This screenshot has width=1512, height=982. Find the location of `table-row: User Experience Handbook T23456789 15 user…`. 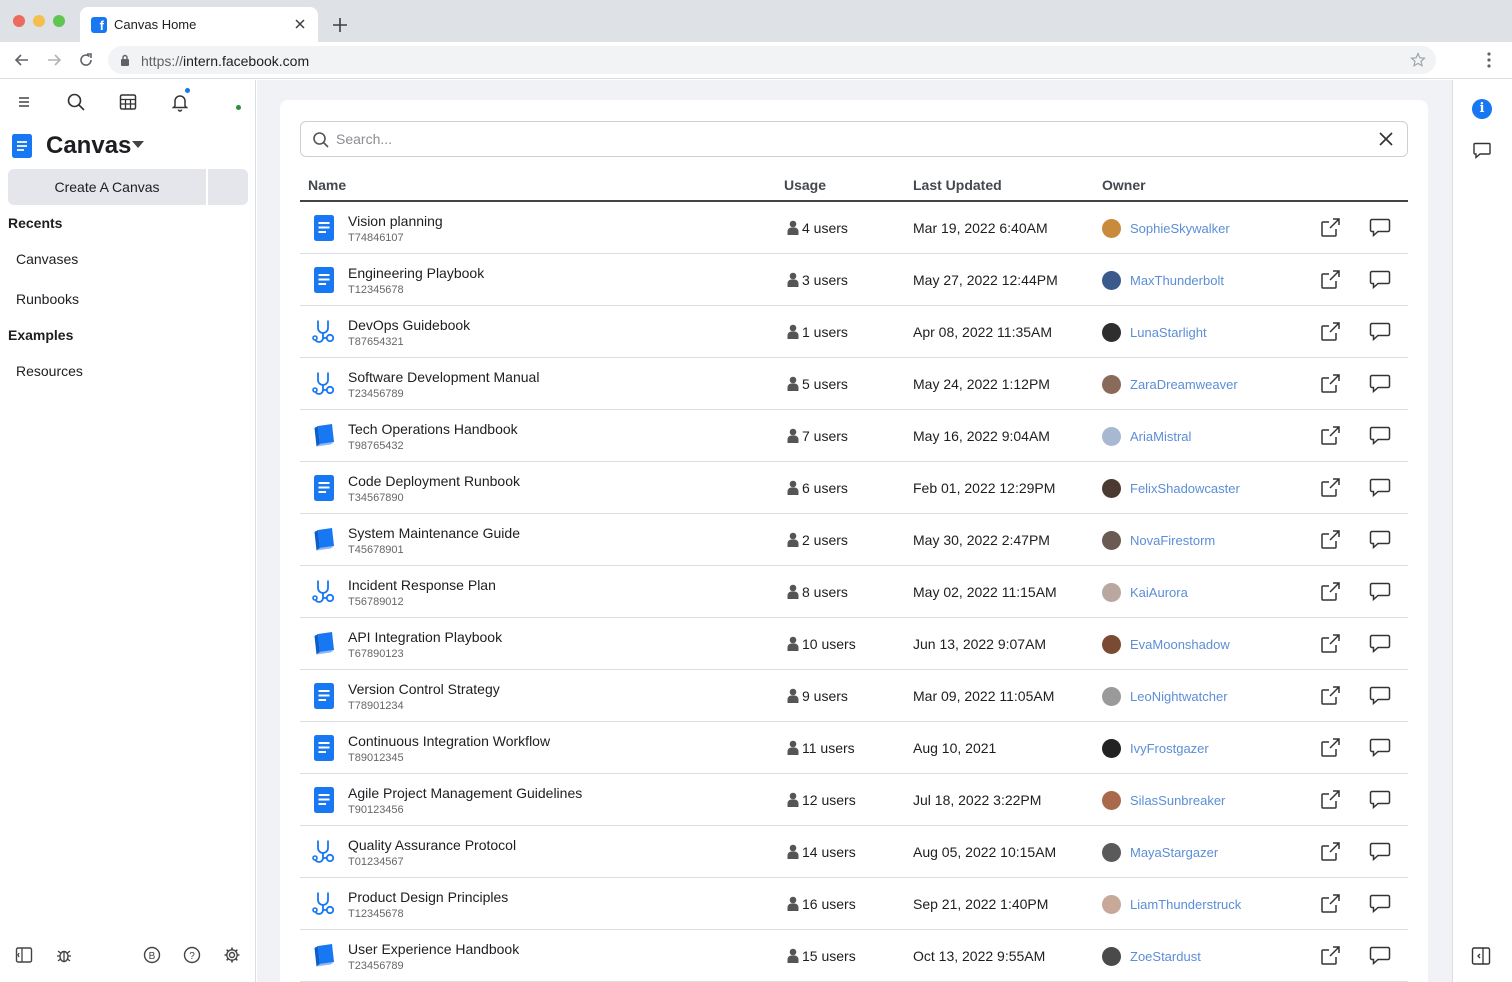

table-row: User Experience Handbook T23456789 15 user… is located at coordinates (854, 956).